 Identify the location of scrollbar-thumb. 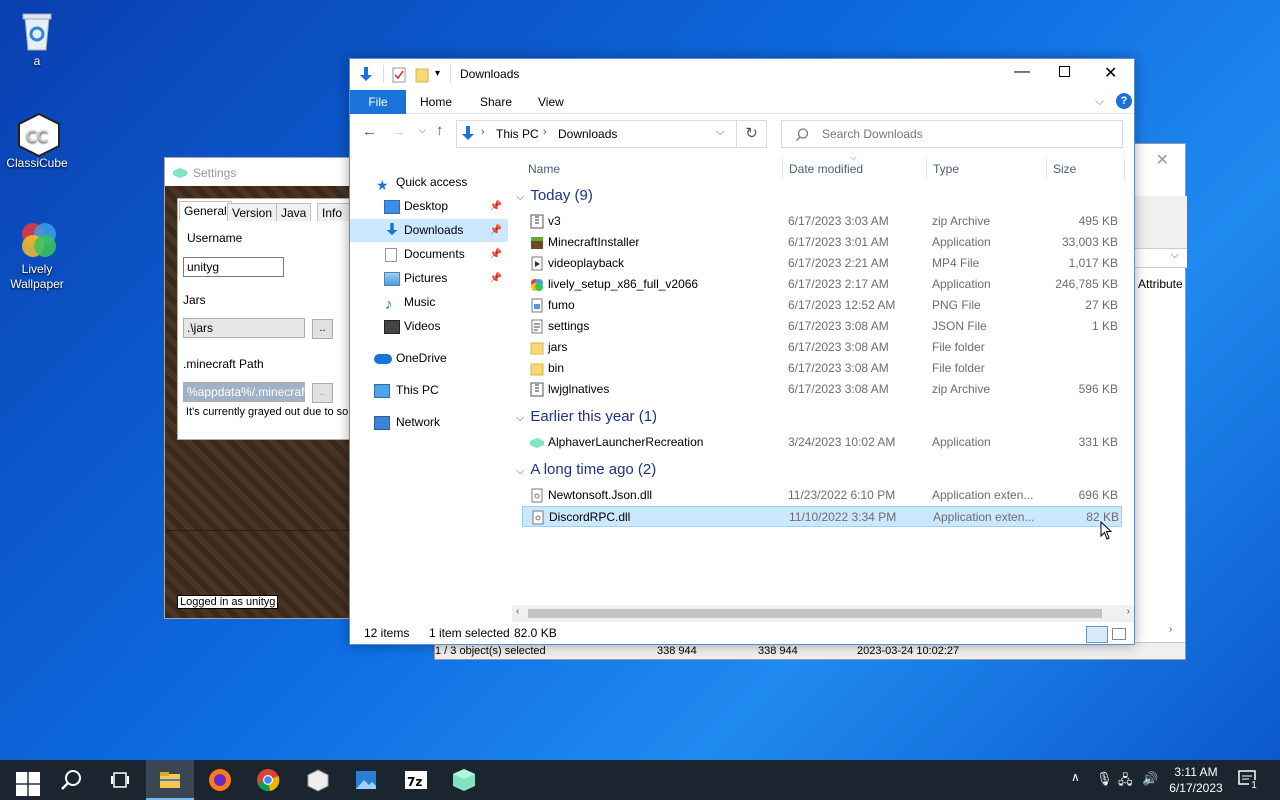
(815, 613).